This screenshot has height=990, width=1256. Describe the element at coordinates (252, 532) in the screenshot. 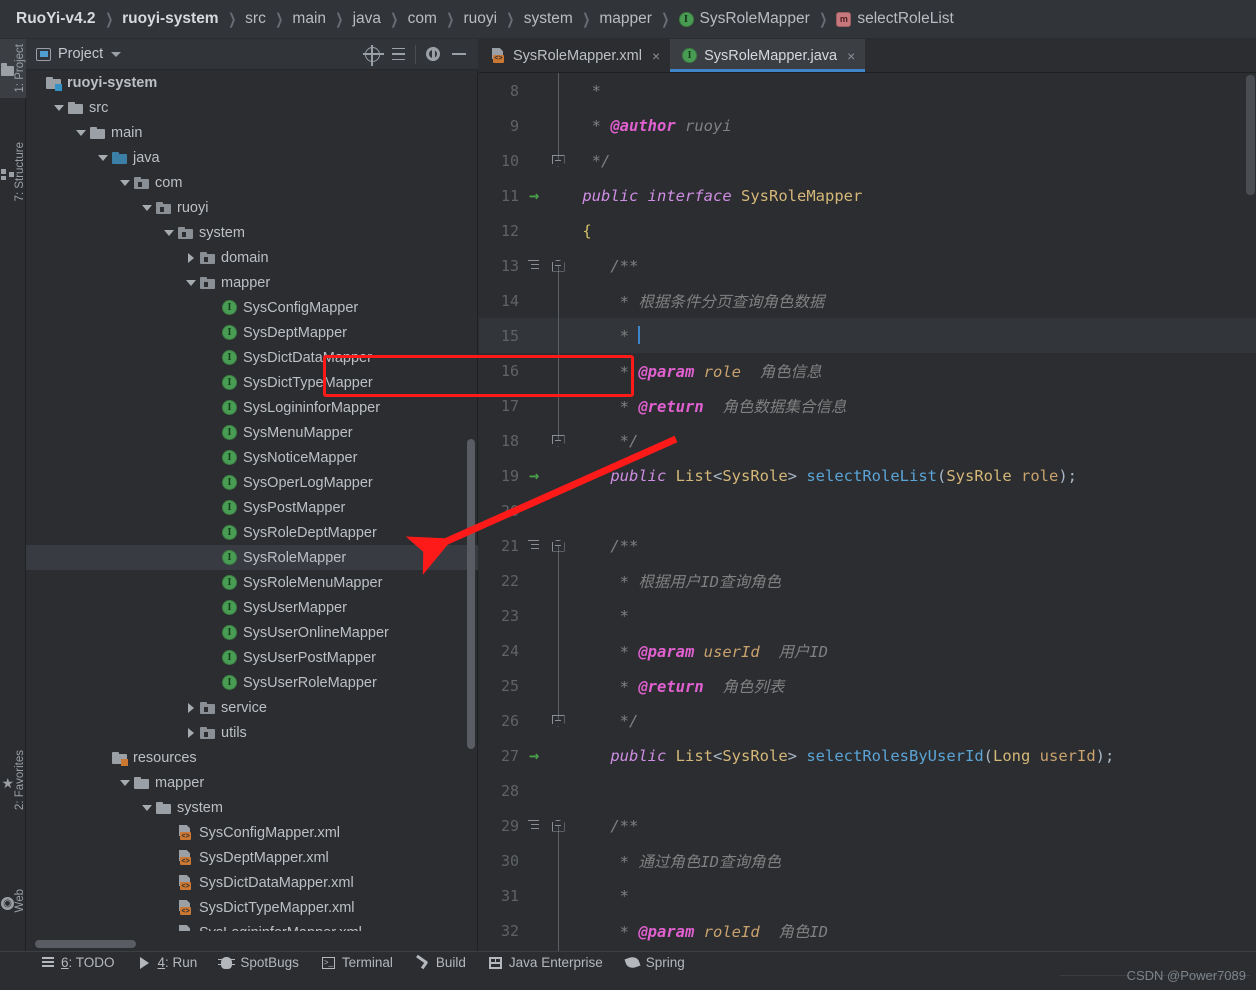

I see `tree-item: I SysRoleDeptMapper` at that location.